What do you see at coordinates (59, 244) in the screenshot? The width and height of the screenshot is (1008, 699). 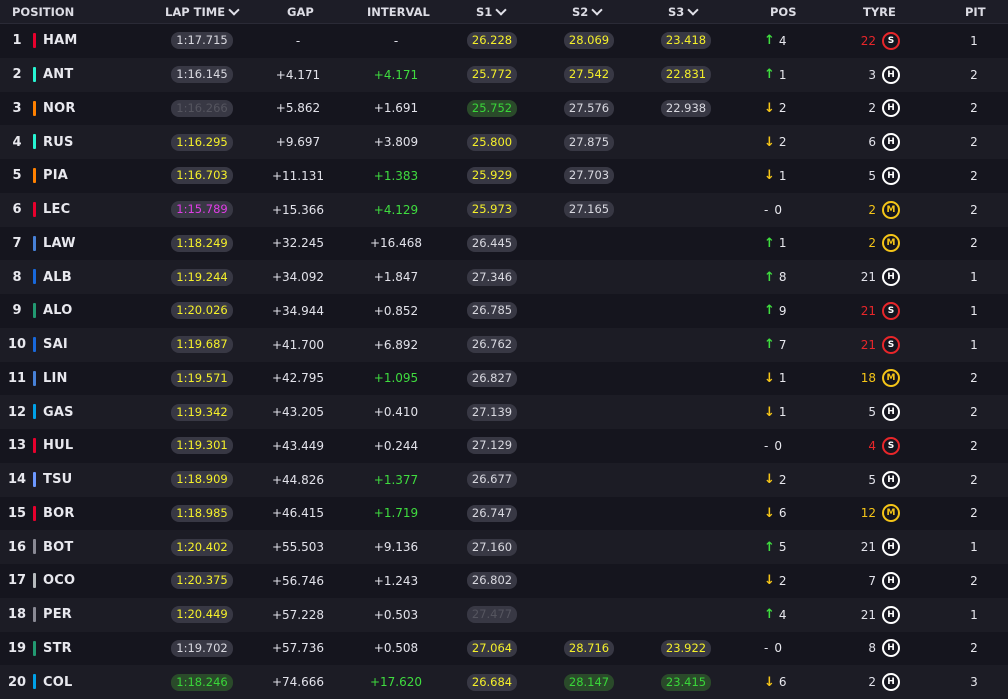 I see `driver-code: LAW` at bounding box center [59, 244].